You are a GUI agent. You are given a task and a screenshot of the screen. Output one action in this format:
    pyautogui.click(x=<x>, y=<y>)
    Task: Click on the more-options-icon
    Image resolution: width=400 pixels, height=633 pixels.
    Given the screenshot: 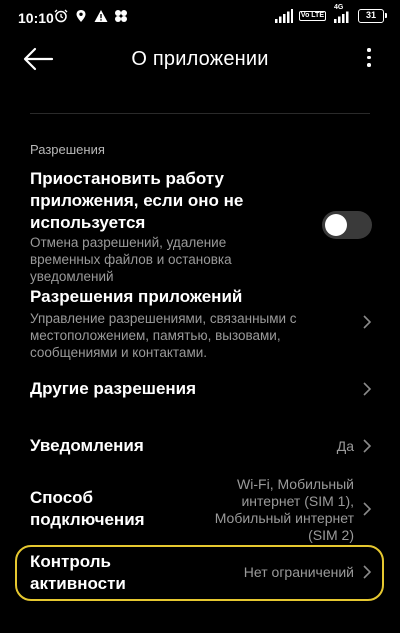 What is the action you would take?
    pyautogui.click(x=369, y=59)
    